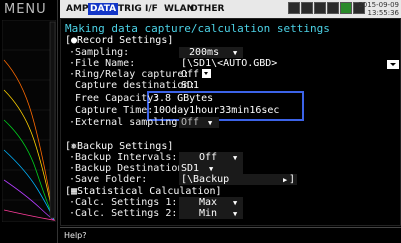  Describe the element at coordinates (204, 52) in the screenshot. I see `sampling-value: 200ms` at that location.